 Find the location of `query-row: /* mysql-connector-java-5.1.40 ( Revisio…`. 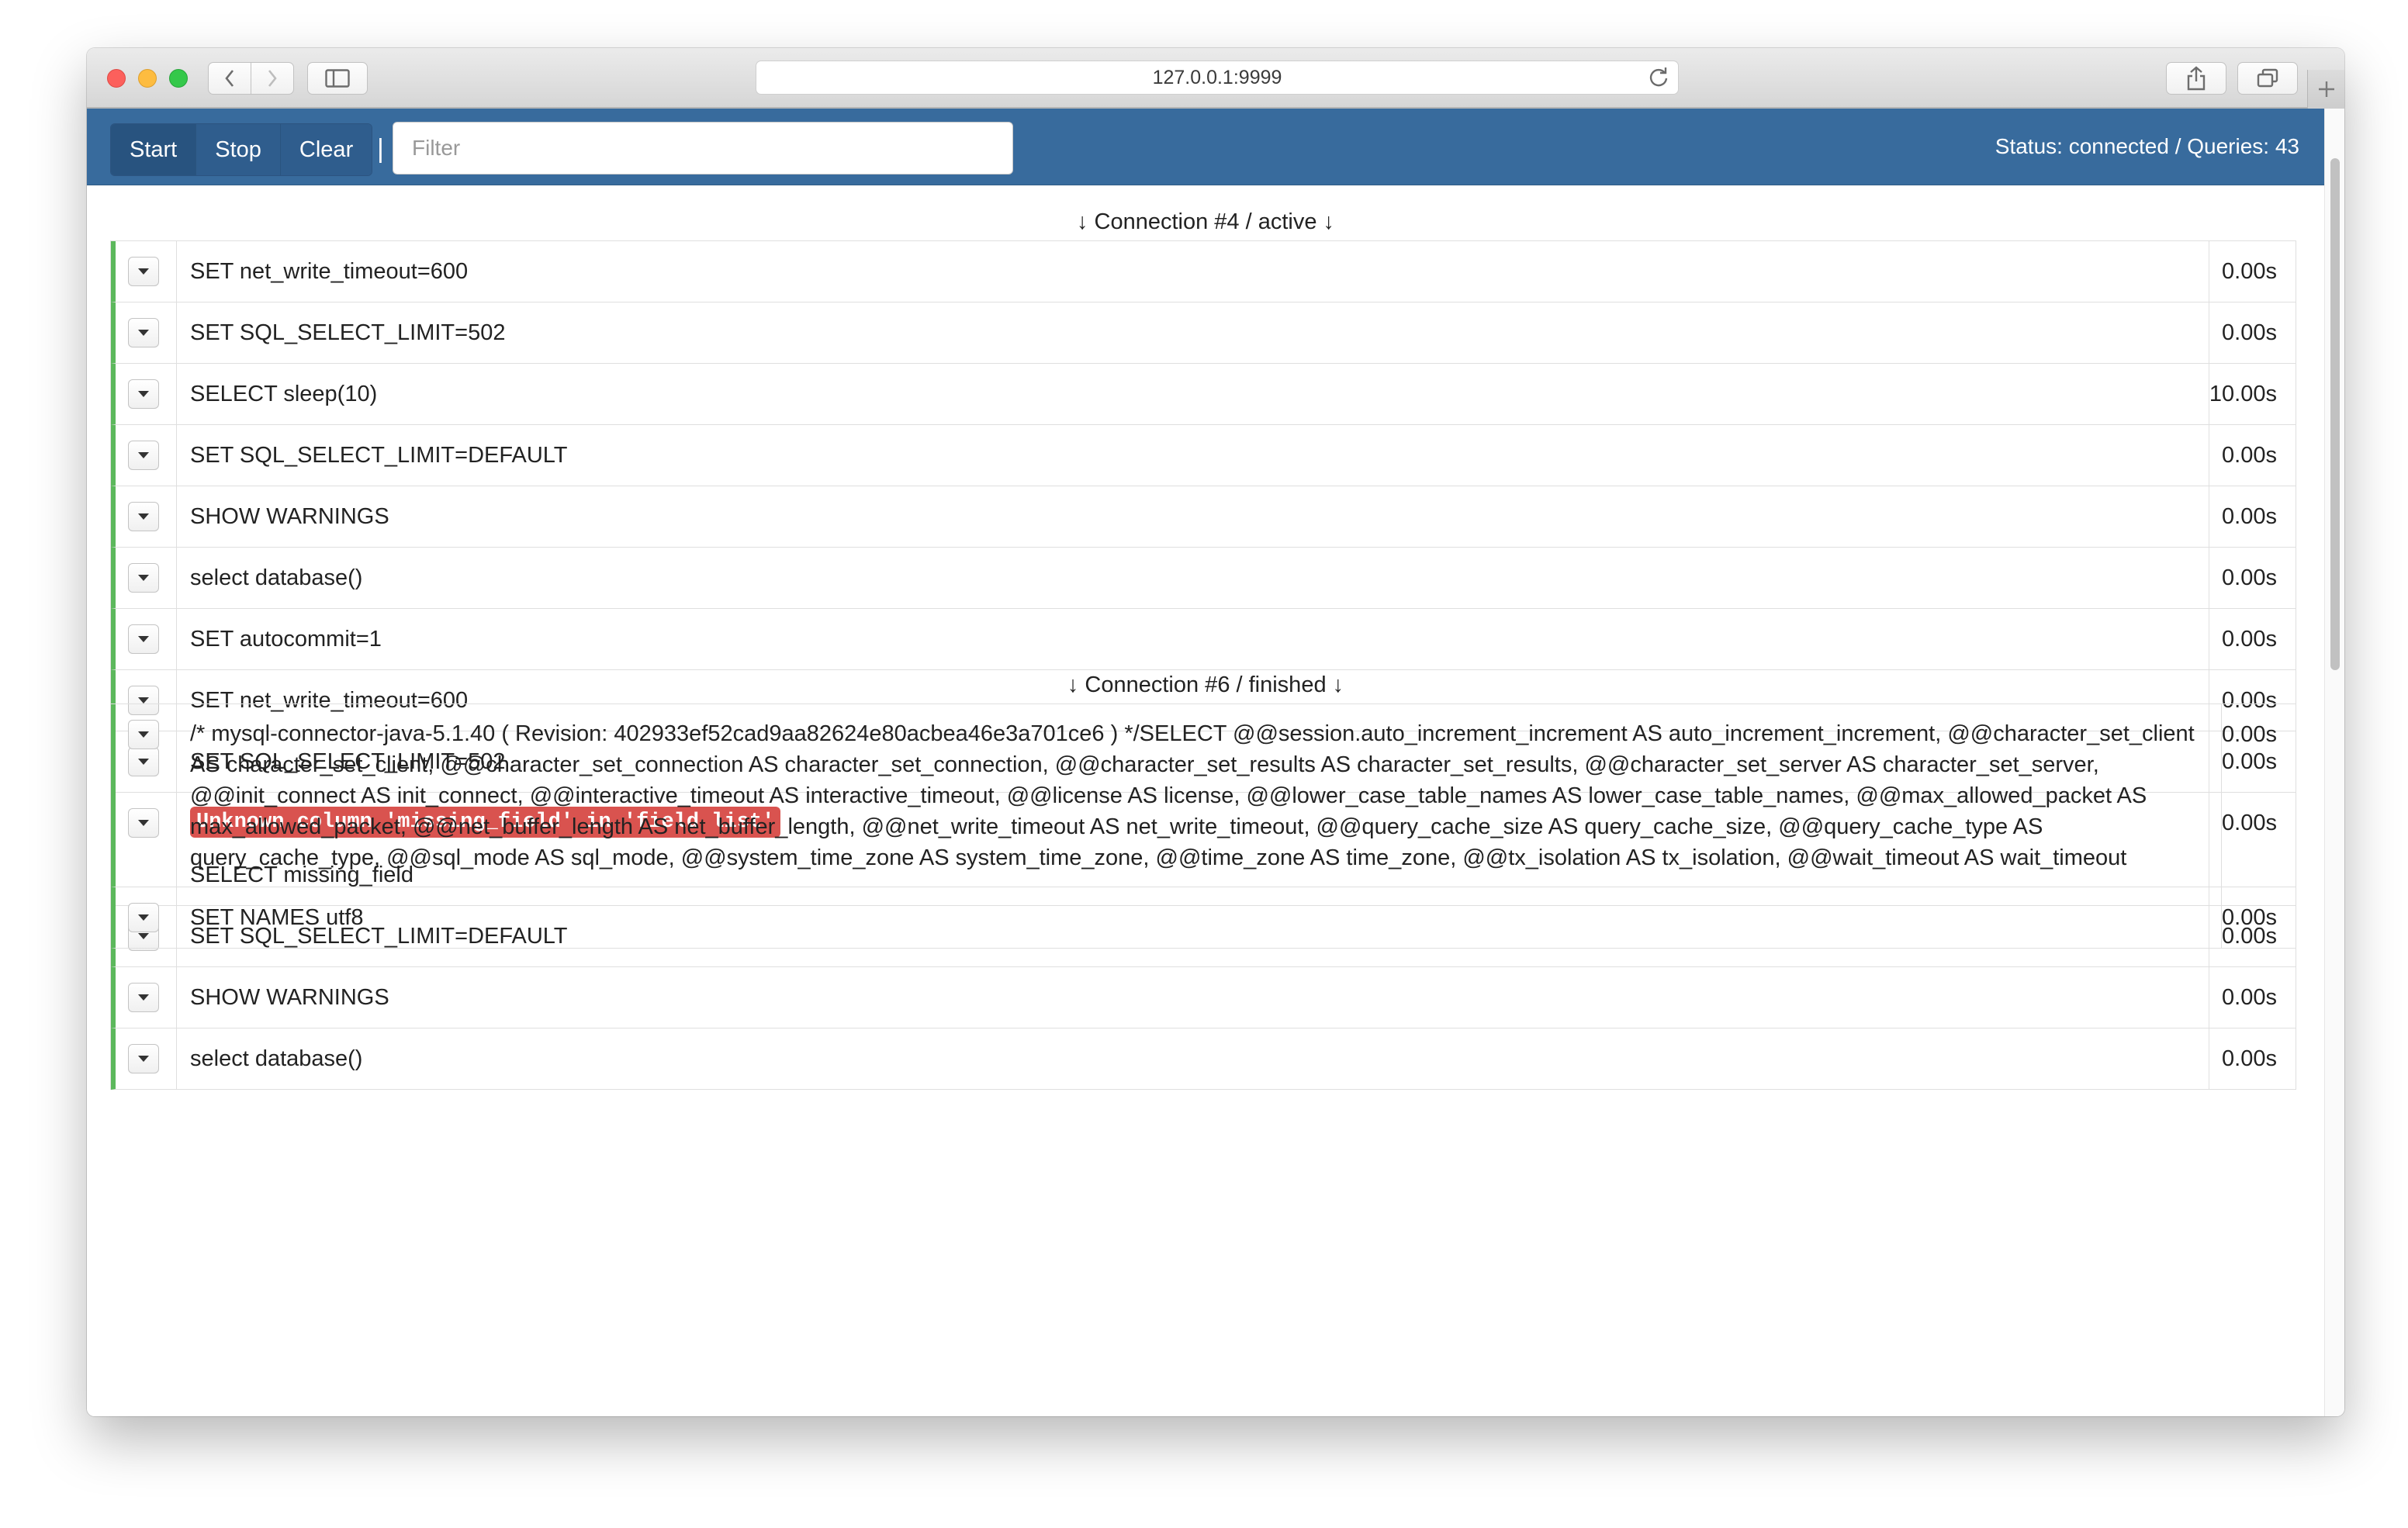

query-row: /* mysql-connector-java-5.1.40 ( Revisio… is located at coordinates (1203, 796).